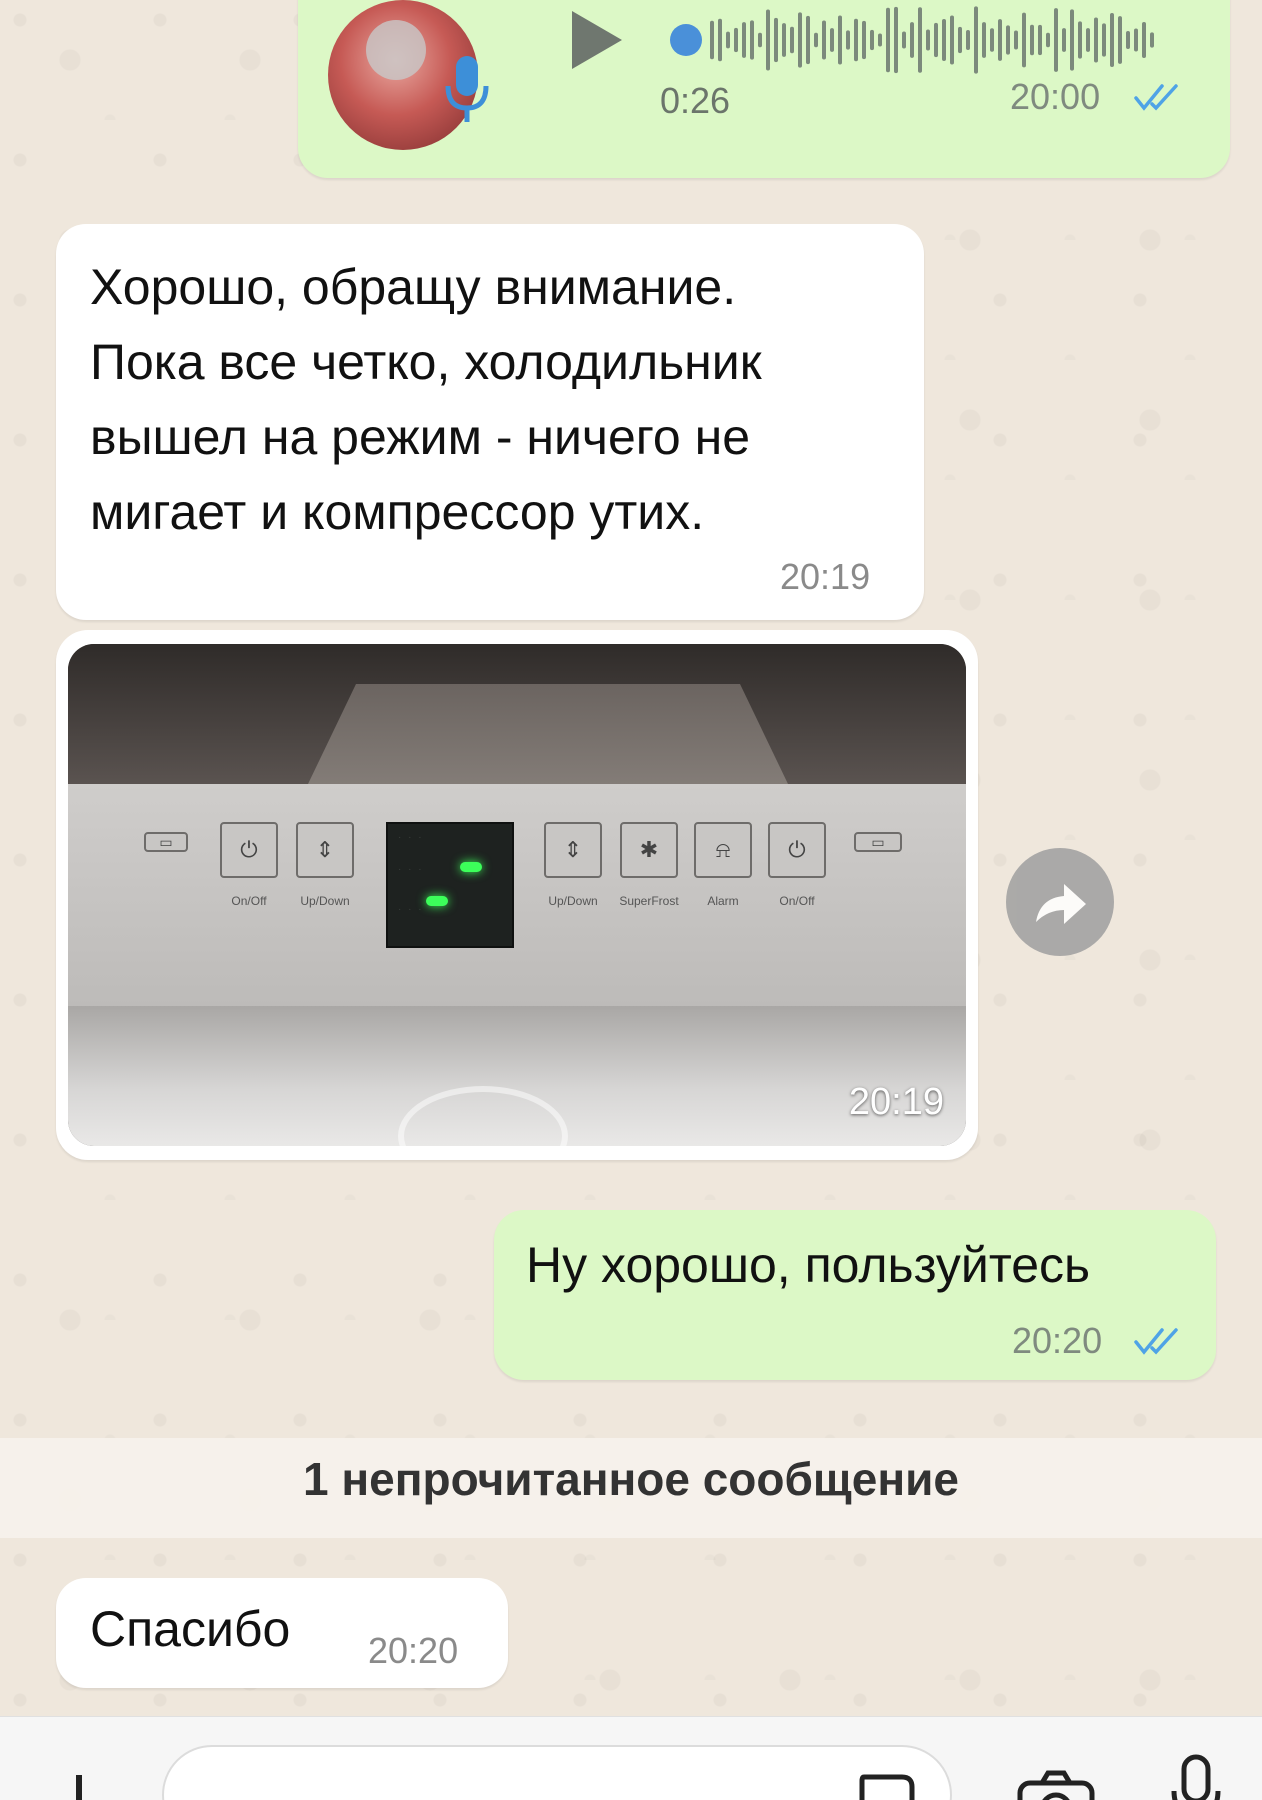 The height and width of the screenshot is (1800, 1262). What do you see at coordinates (855, 1295) in the screenshot?
I see `outgoing-message: Ну хорошо, пользуйтесь 20:20` at bounding box center [855, 1295].